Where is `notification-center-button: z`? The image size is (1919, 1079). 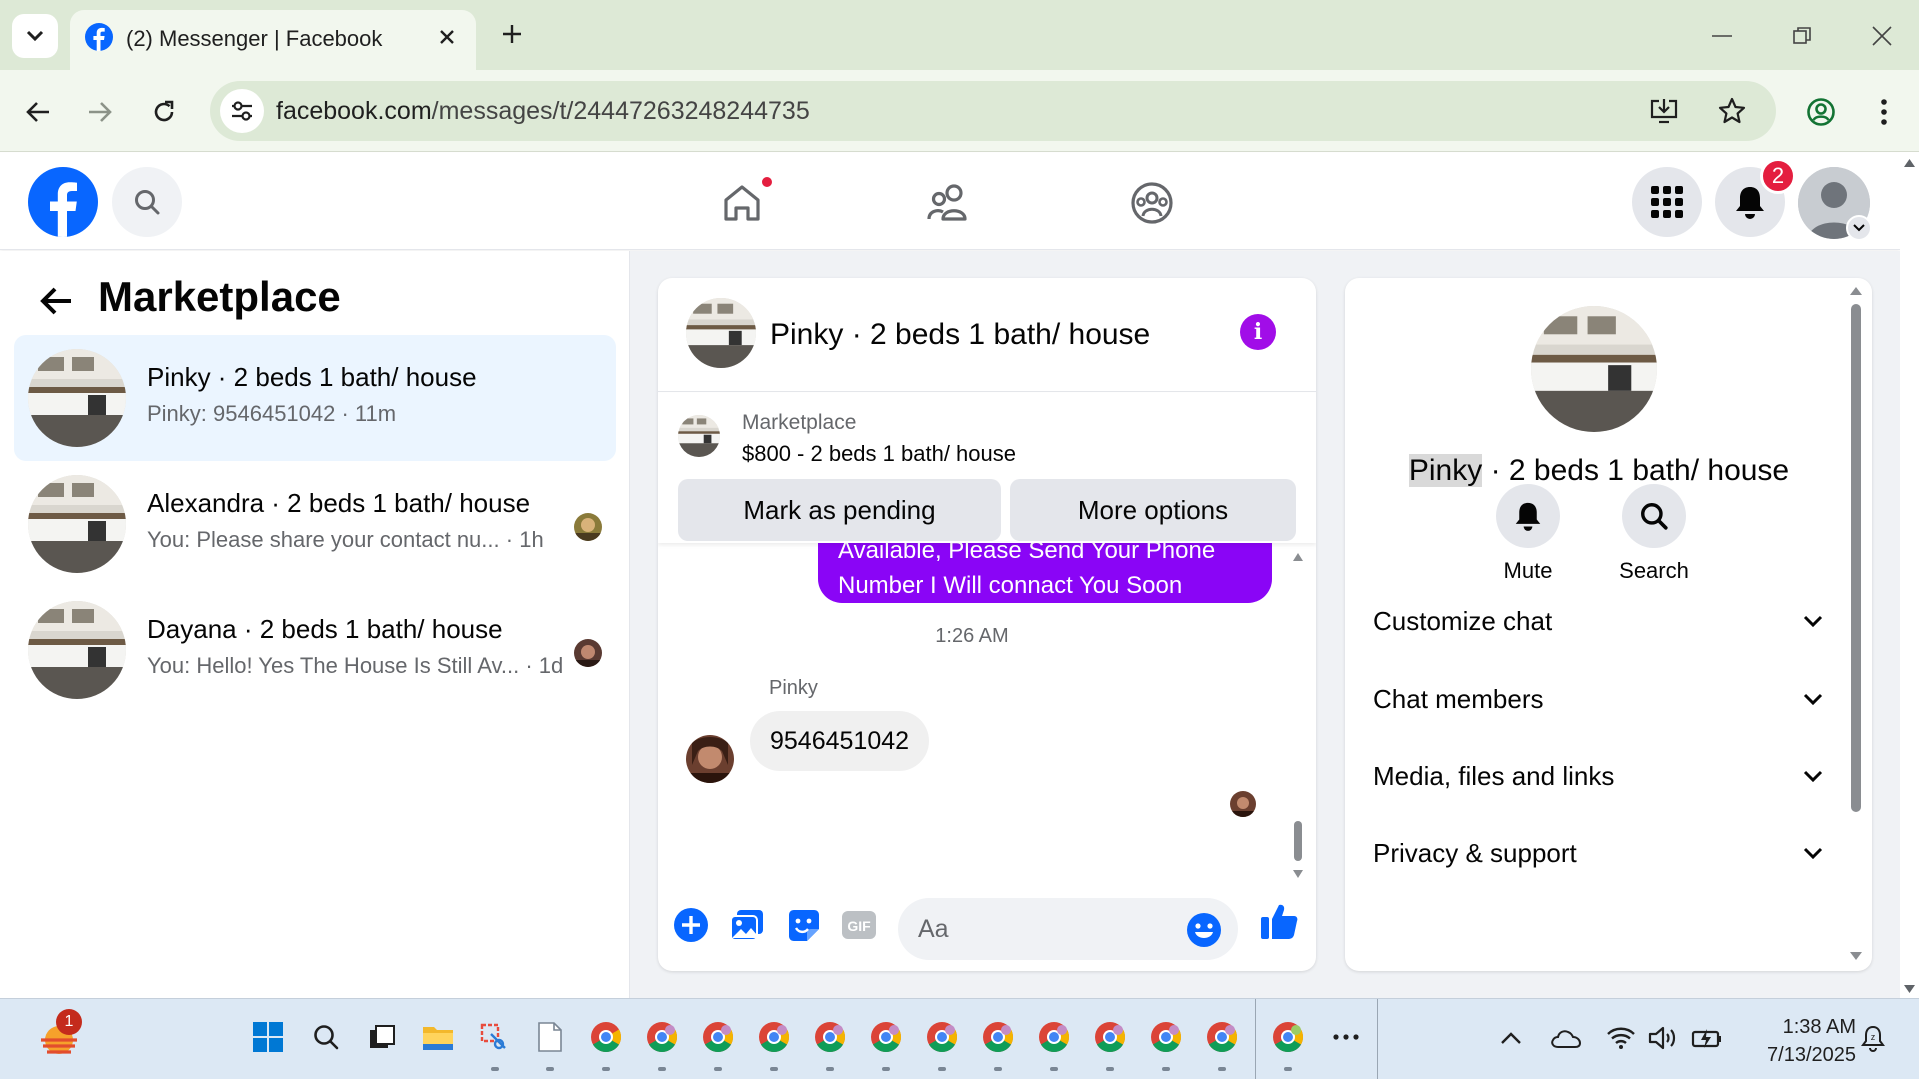 notification-center-button: z is located at coordinates (1873, 1038).